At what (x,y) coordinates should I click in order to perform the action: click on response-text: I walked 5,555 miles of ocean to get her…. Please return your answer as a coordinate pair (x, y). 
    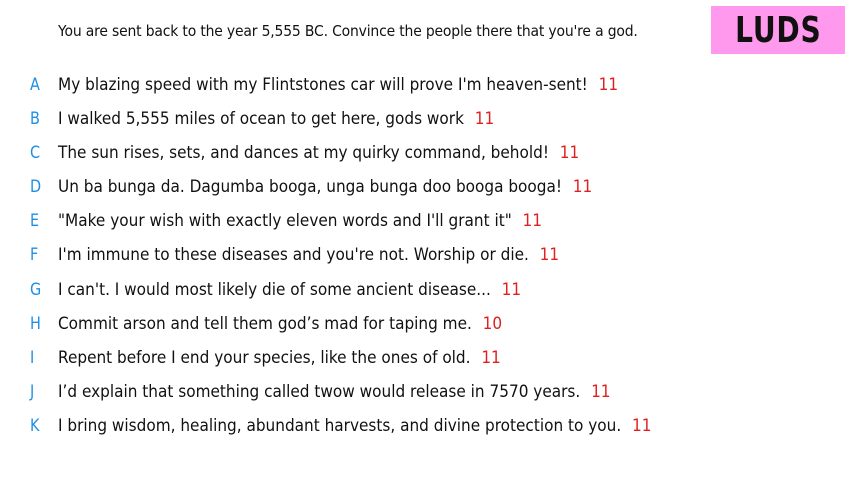
    Looking at the image, I should click on (261, 119).